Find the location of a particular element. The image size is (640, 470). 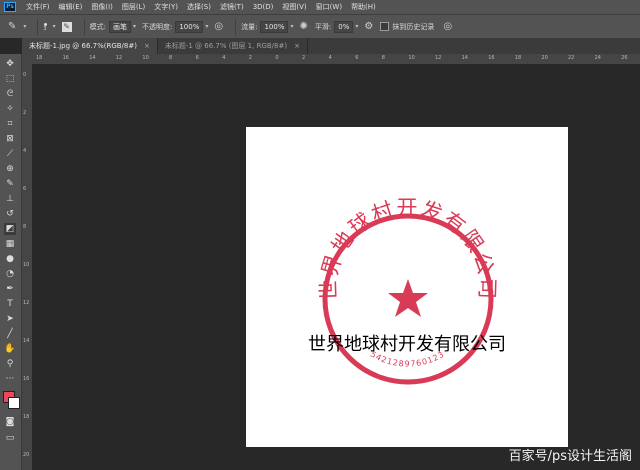

menu-file: 文件(F) is located at coordinates (38, 7).